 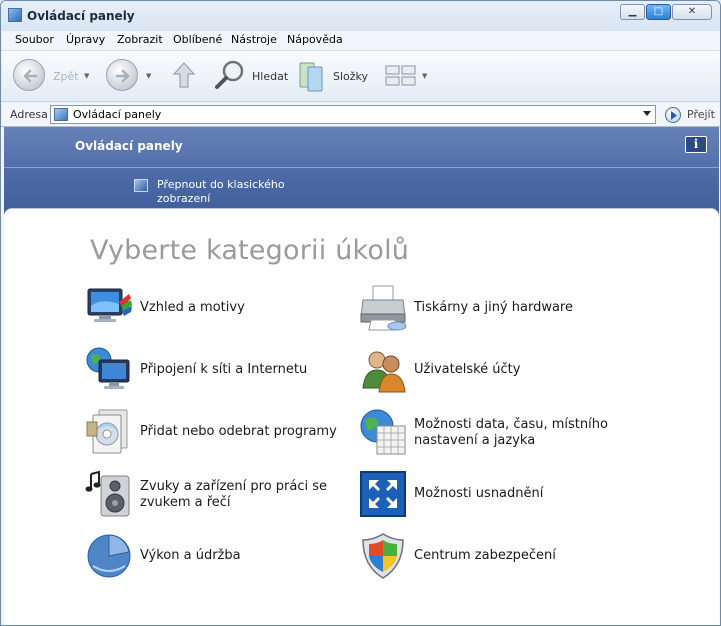 I want to click on toolbar: Zpět ▼ ▼ Hledat Složky ▼, so click(x=360, y=76).